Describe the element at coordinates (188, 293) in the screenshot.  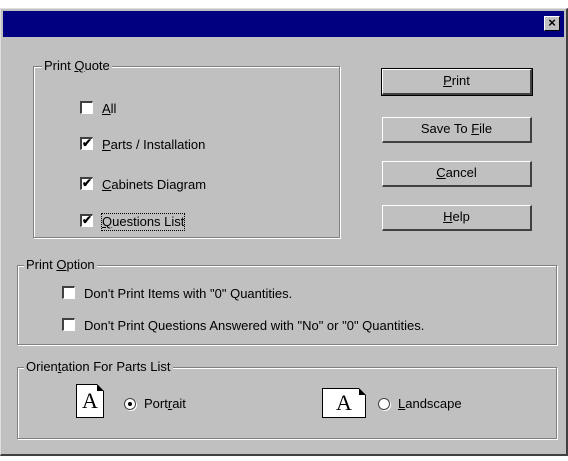
I see `checkbox-dont-print-zero-items-label: Don't Print Items with "0" Quantities.` at that location.